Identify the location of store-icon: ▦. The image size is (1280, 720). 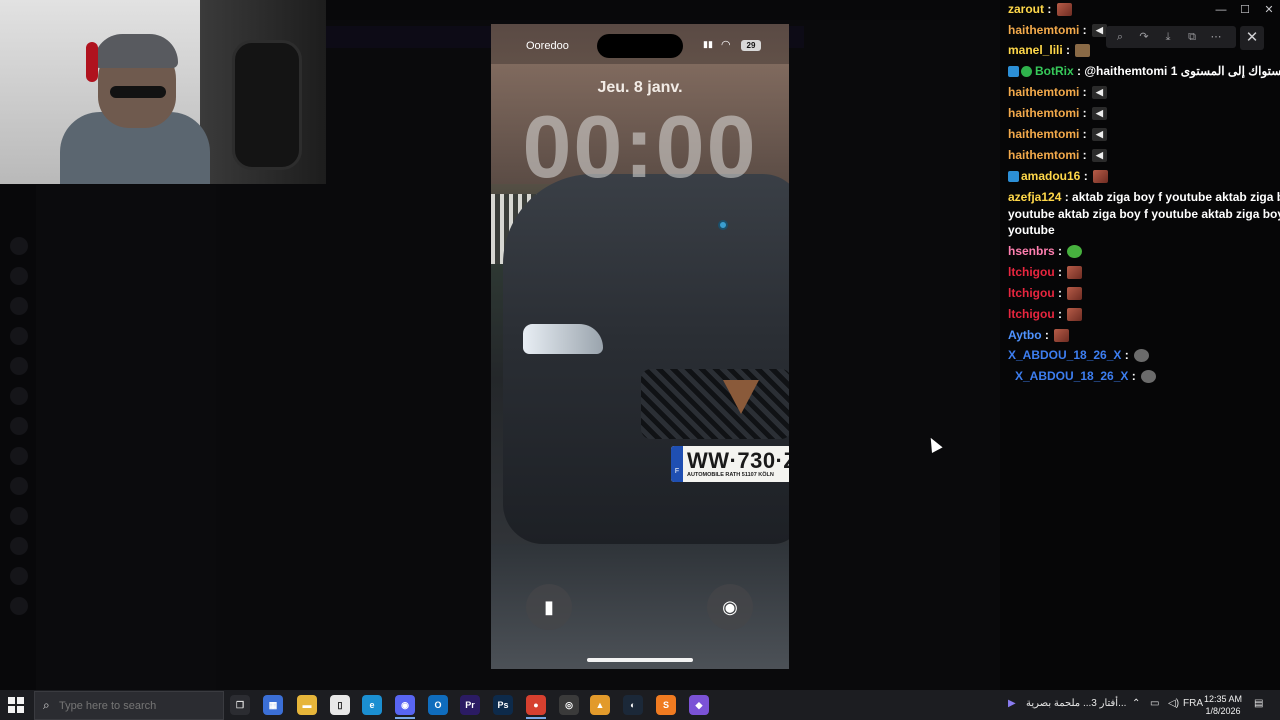
(273, 705).